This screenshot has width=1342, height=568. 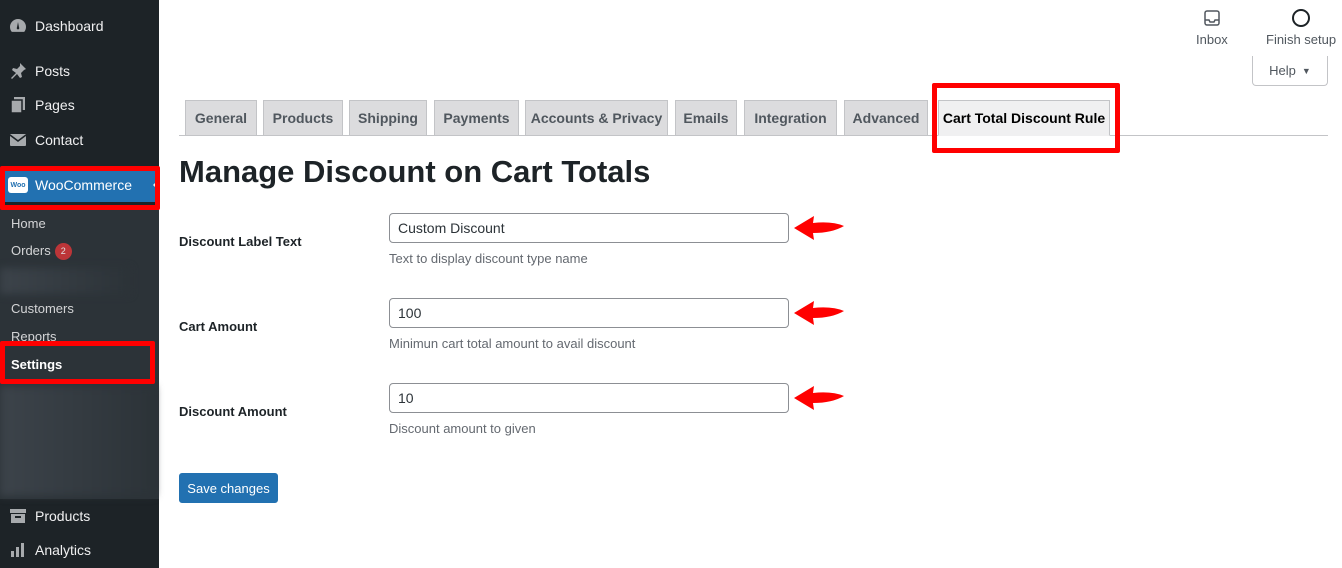 I want to click on tab-payments: Payments, so click(x=476, y=118).